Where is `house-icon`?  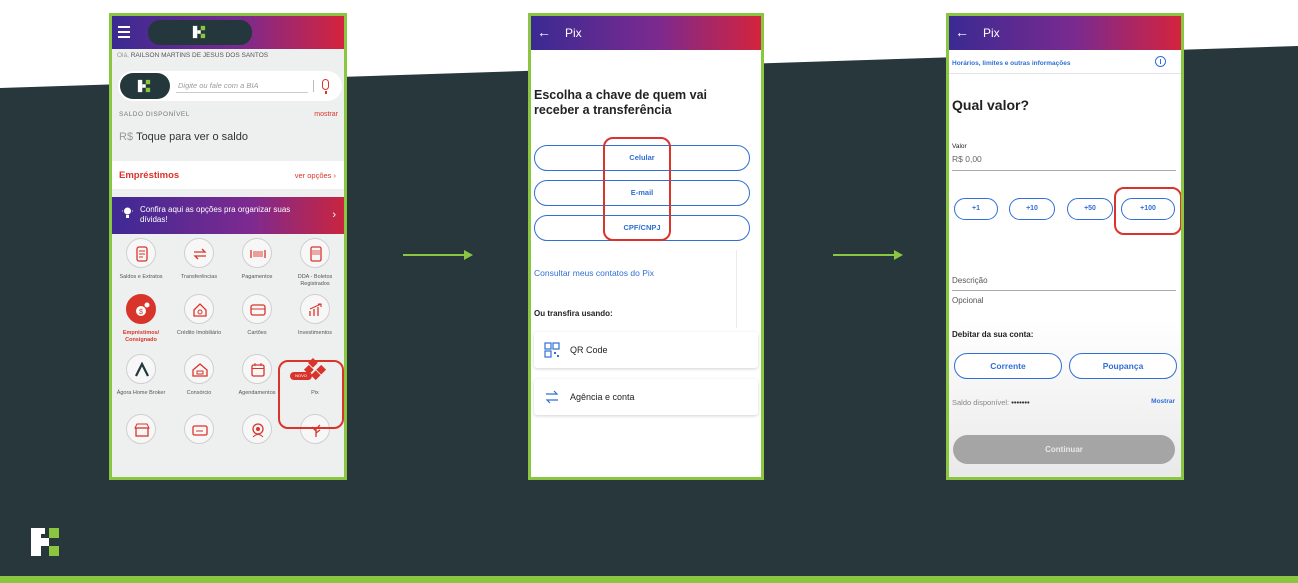
house-icon is located at coordinates (199, 309).